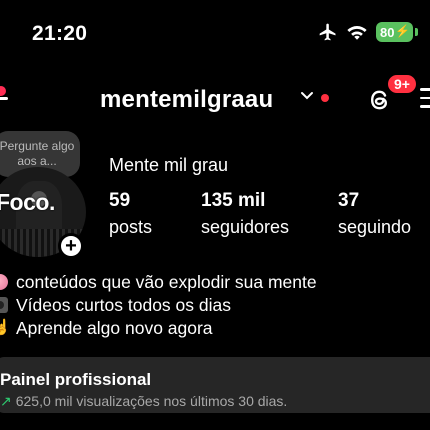 The width and height of the screenshot is (430, 430). Describe the element at coordinates (375, 227) in the screenshot. I see `following-label: seguindo` at that location.